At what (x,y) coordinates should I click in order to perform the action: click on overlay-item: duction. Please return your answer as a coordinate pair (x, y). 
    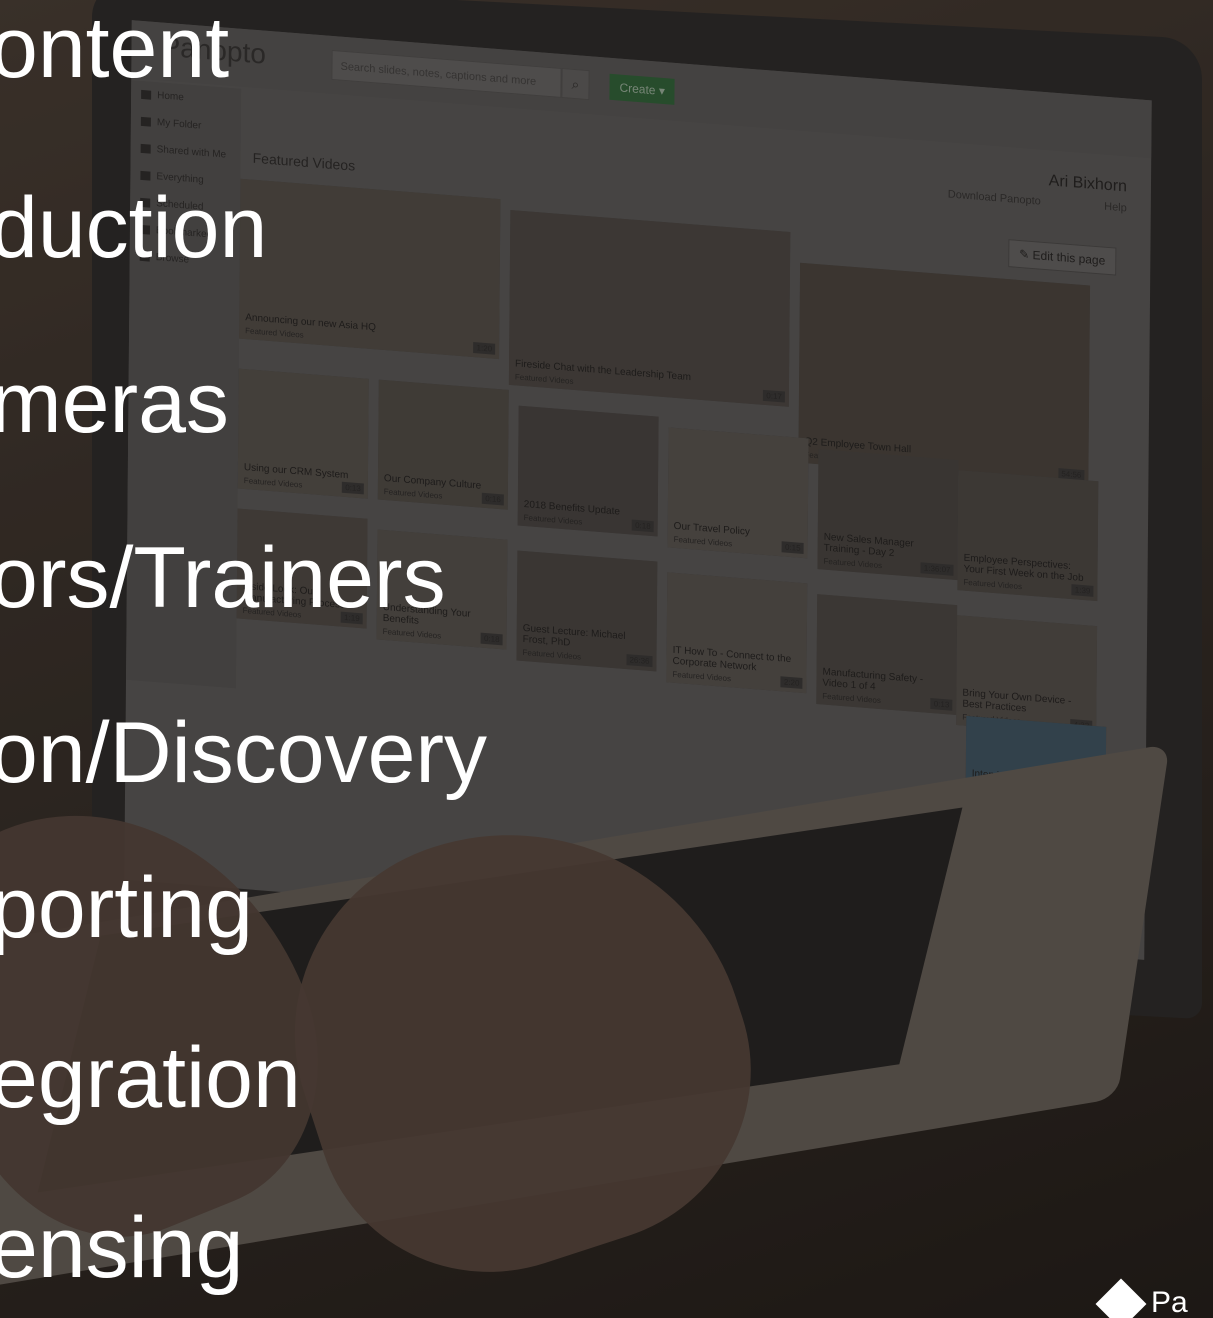
    Looking at the image, I should click on (134, 228).